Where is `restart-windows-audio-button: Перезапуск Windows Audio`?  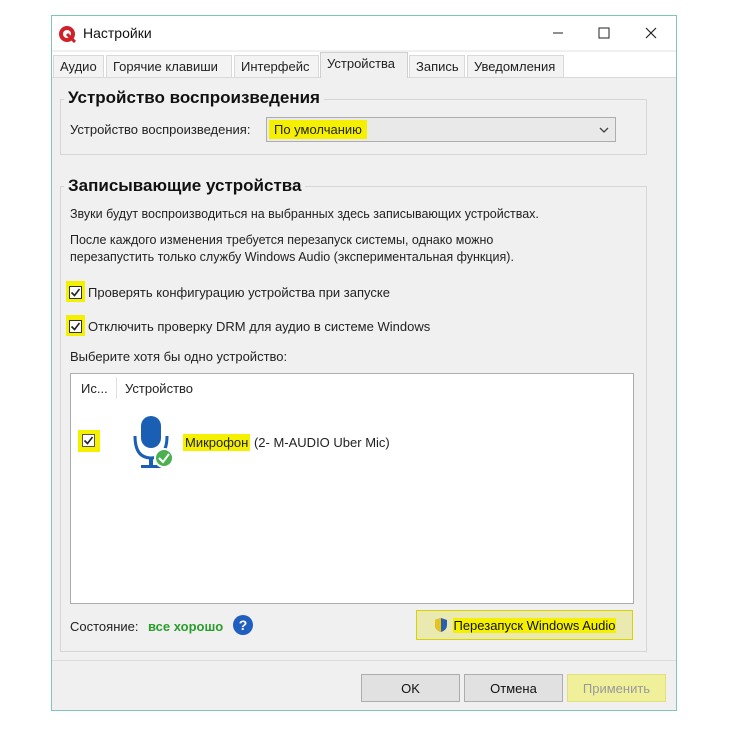
restart-windows-audio-button: Перезапуск Windows Audio is located at coordinates (524, 625).